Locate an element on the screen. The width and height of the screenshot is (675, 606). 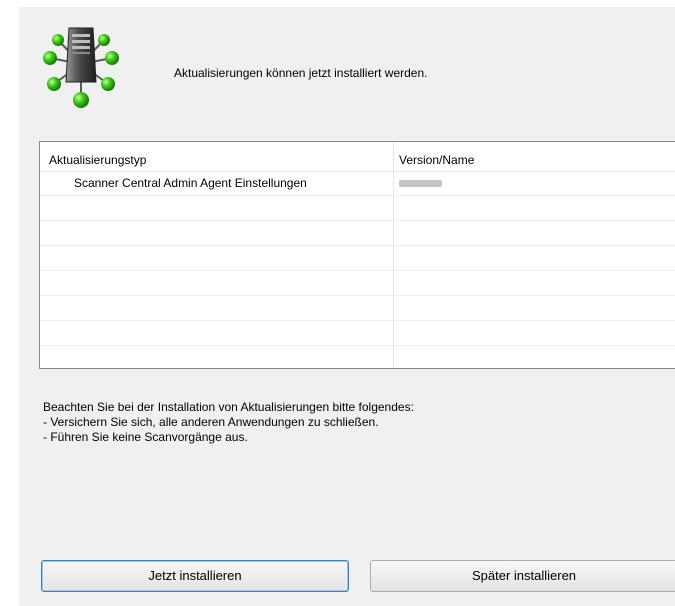
server-network-icon is located at coordinates (81, 67).